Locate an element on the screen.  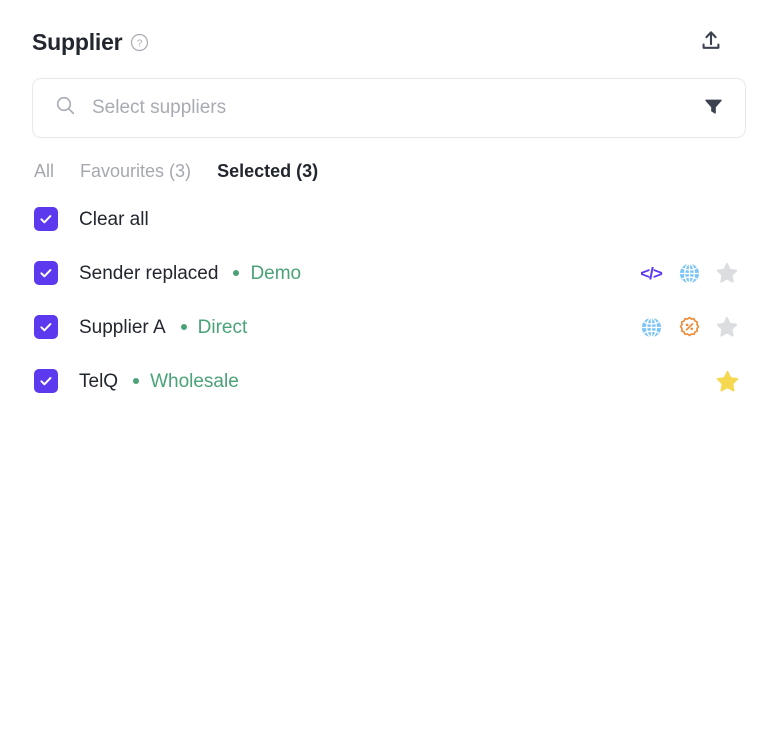
code-icon: </> is located at coordinates (651, 273).